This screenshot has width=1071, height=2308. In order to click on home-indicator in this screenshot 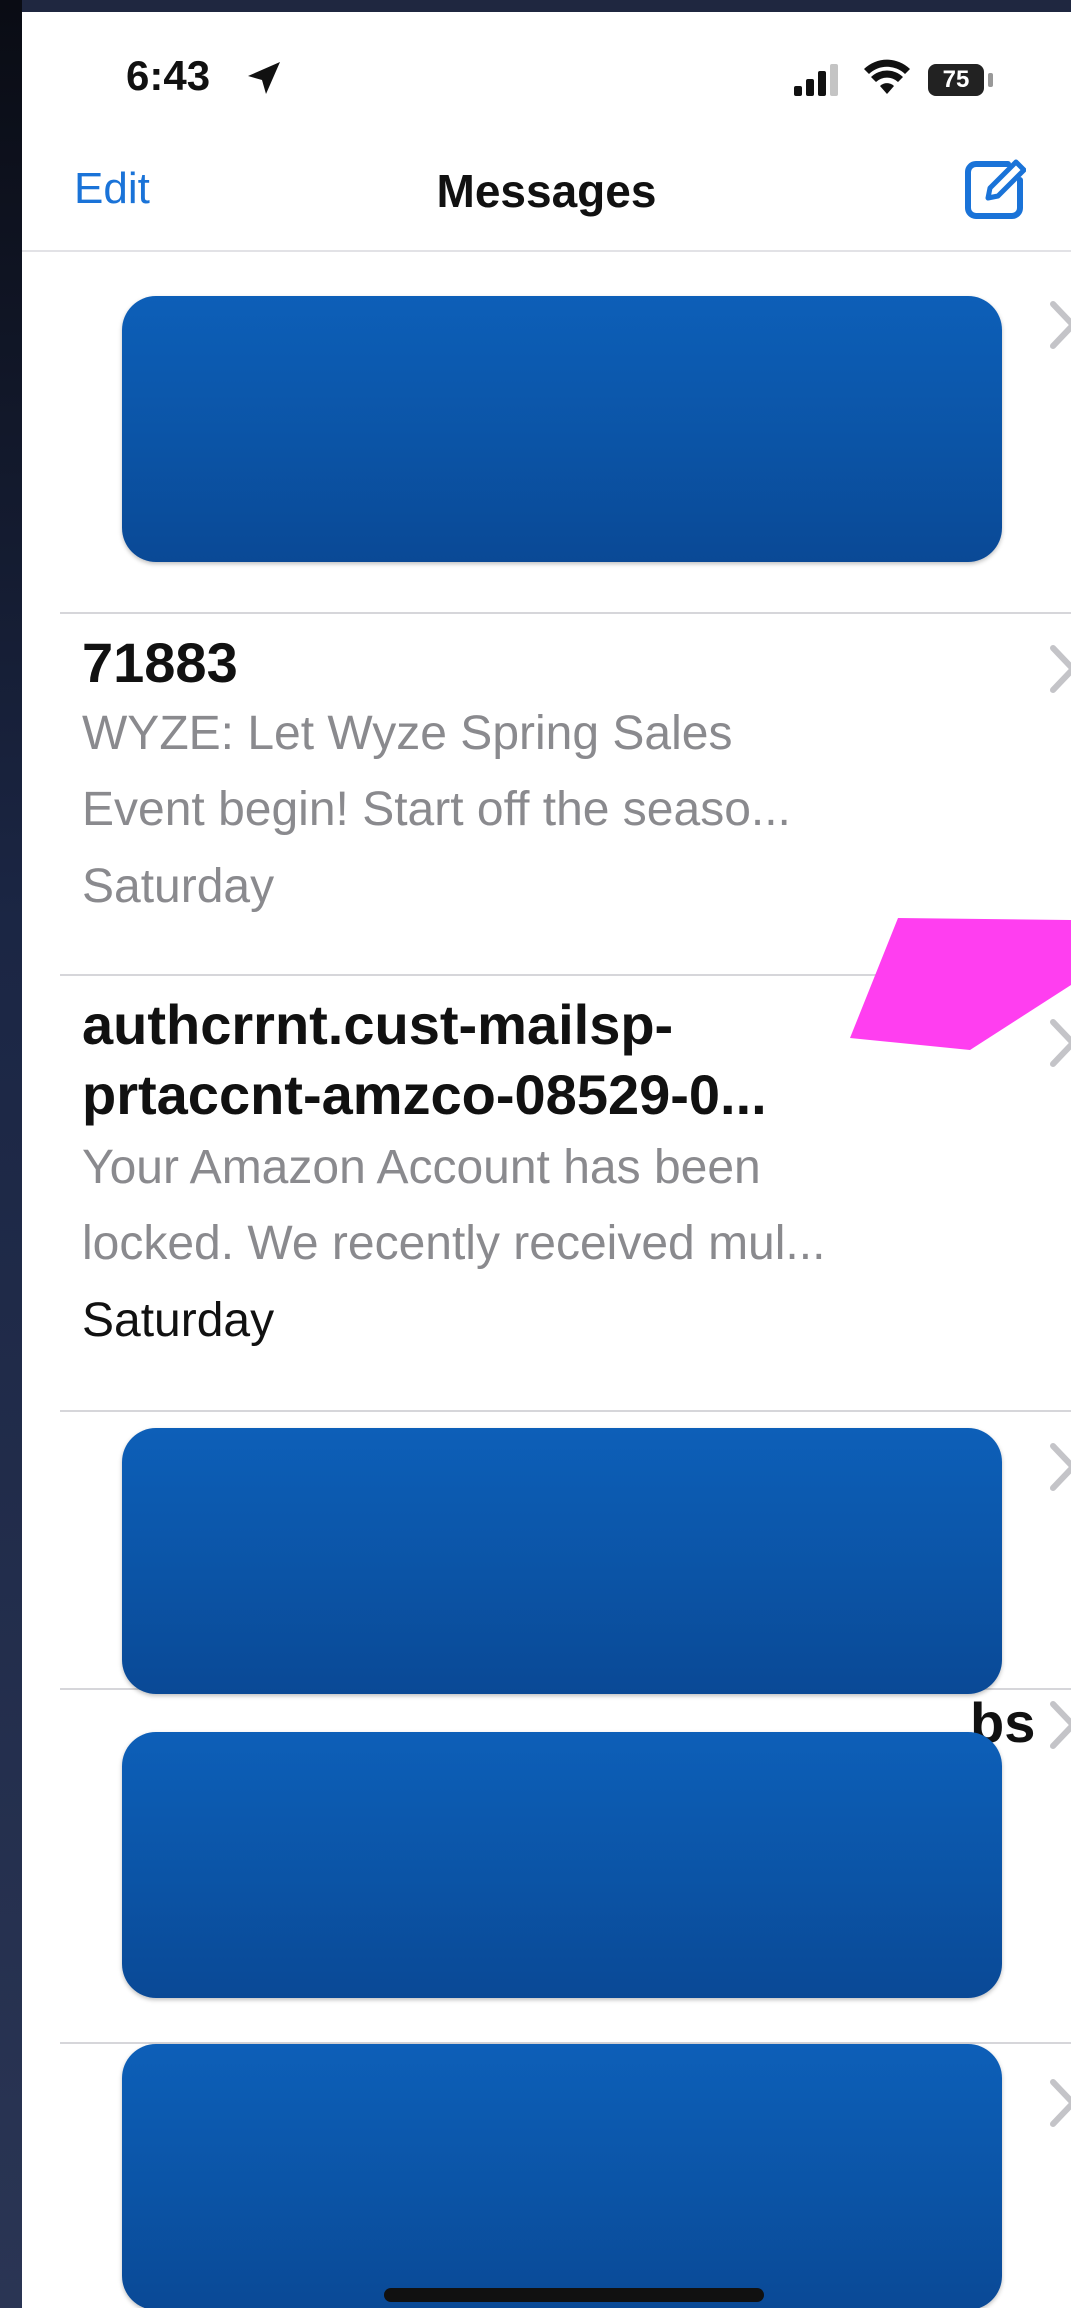, I will do `click(574, 2295)`.